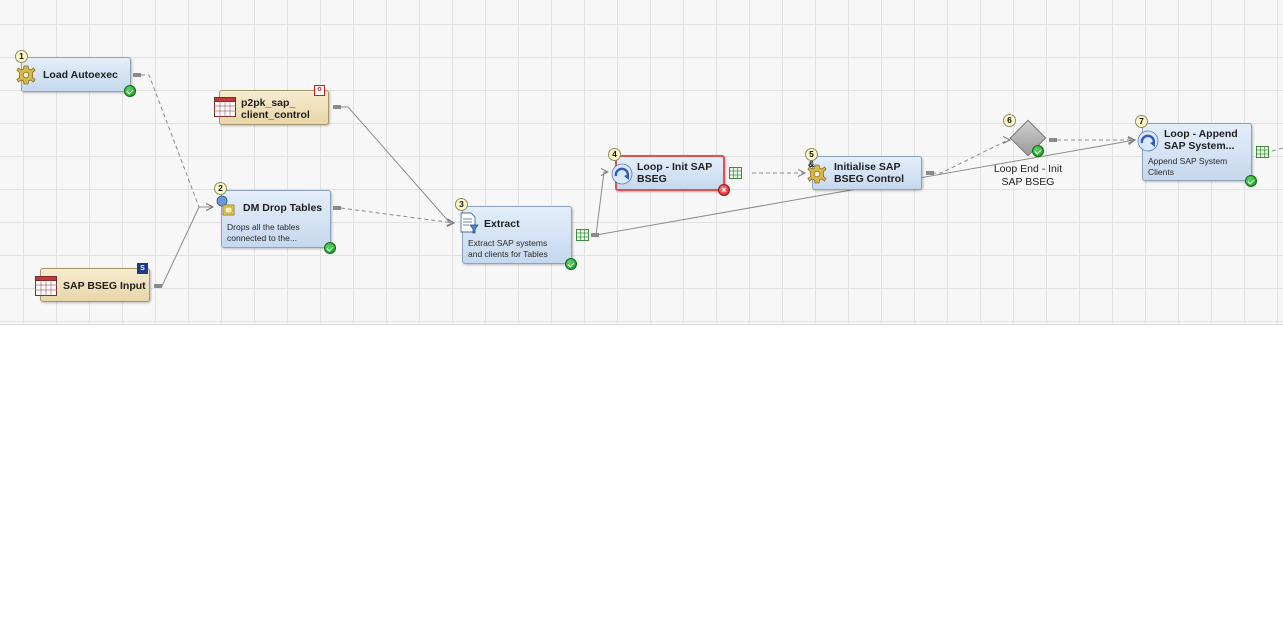 This screenshot has height=640, width=1283. What do you see at coordinates (652, 179) in the screenshot?
I see `node-title-line-2: BSEG` at bounding box center [652, 179].